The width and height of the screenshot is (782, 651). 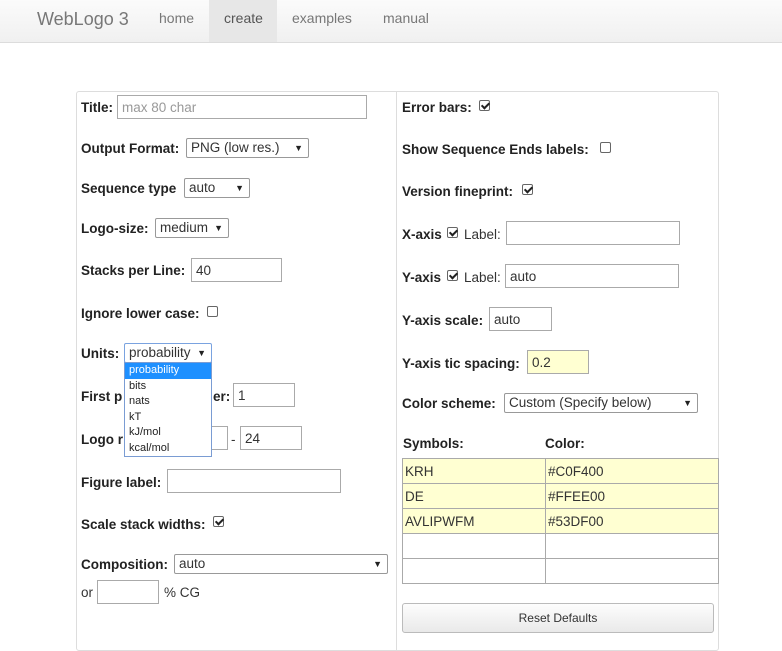 I want to click on x-axis-label: X-axis, so click(x=422, y=234).